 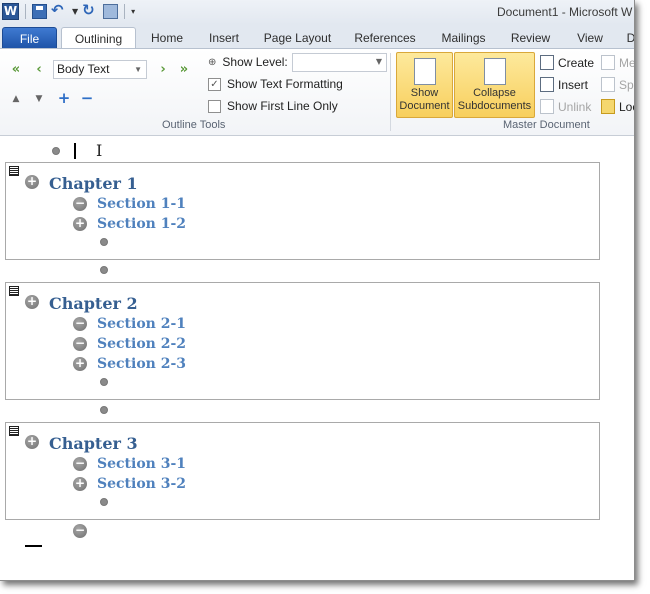 What do you see at coordinates (100, 69) in the screenshot?
I see `outline-level-select: Body Text ▼` at bounding box center [100, 69].